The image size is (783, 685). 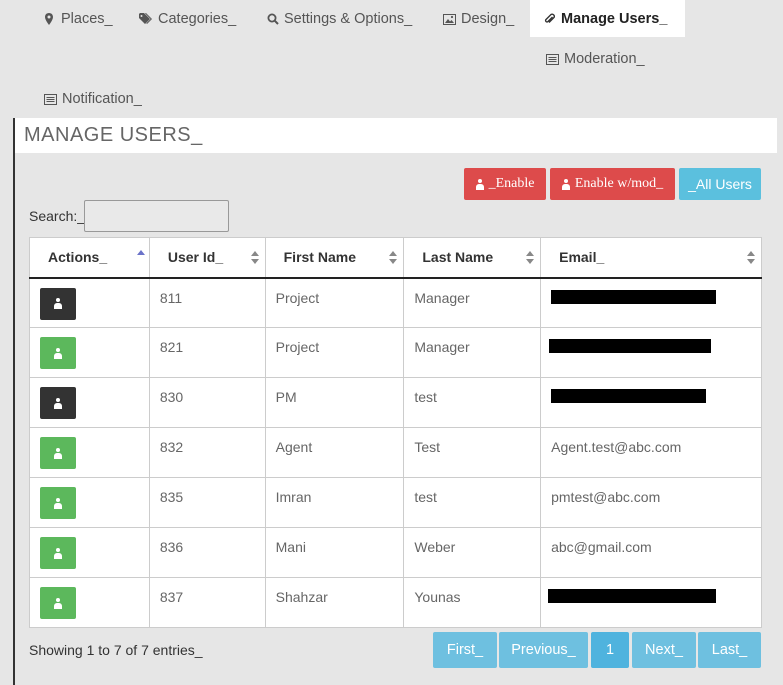 I want to click on pagination-page-1: 1, so click(x=610, y=650).